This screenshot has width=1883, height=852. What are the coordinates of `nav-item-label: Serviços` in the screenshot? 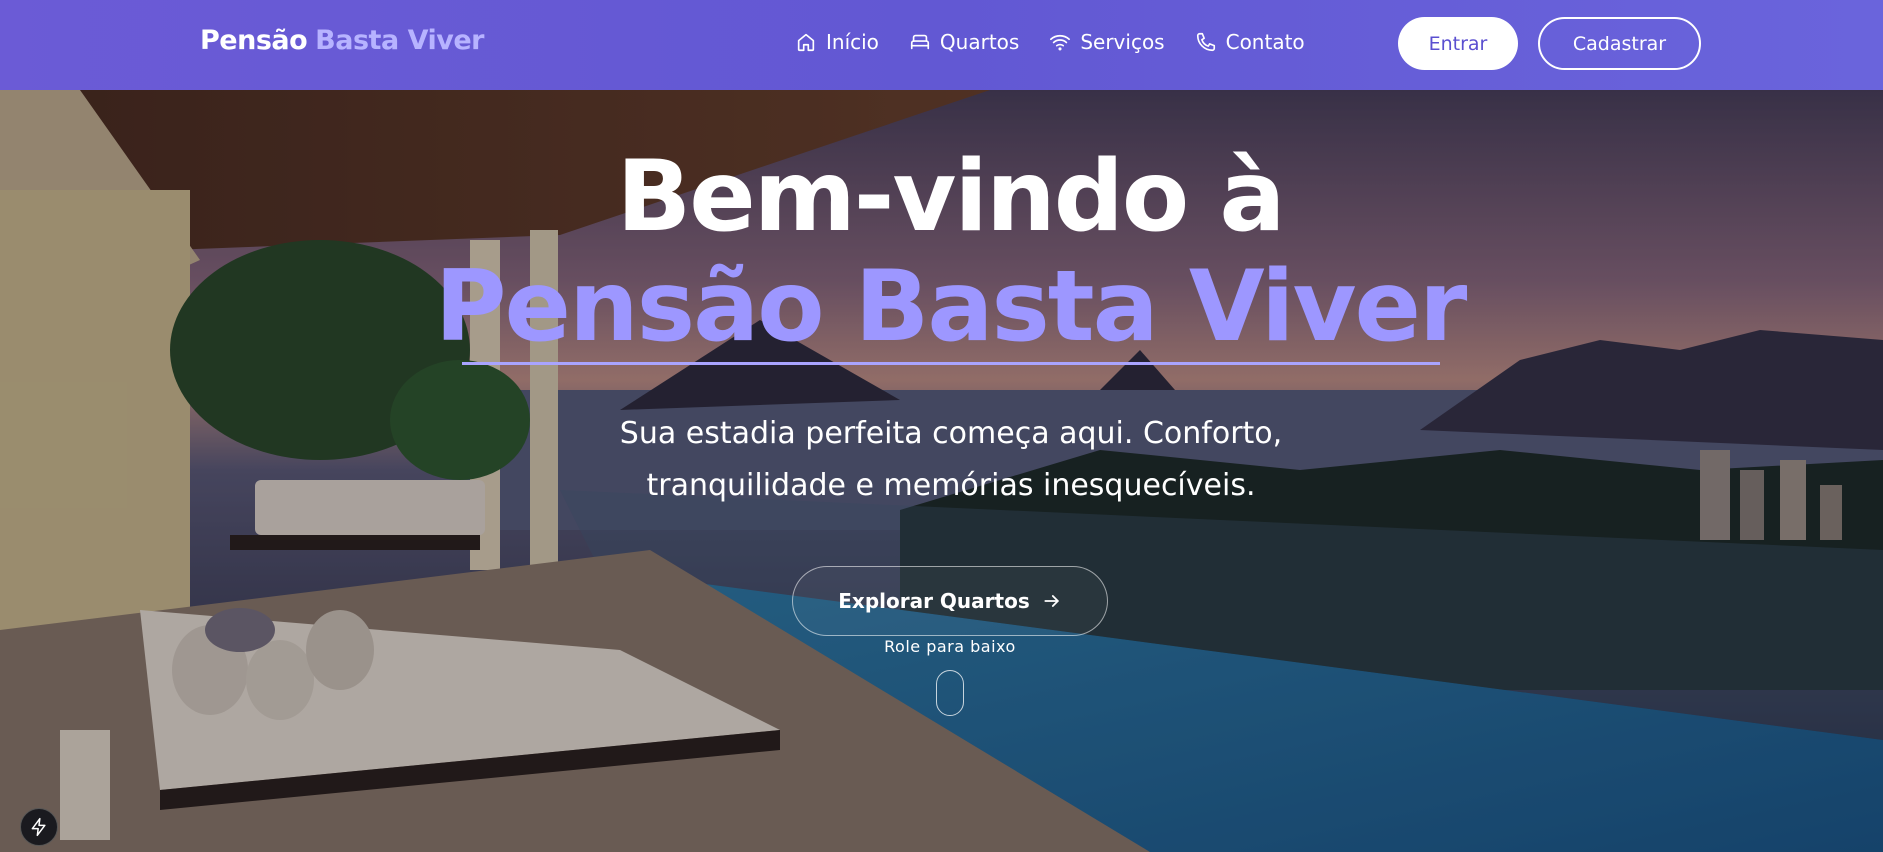 It's located at (1122, 42).